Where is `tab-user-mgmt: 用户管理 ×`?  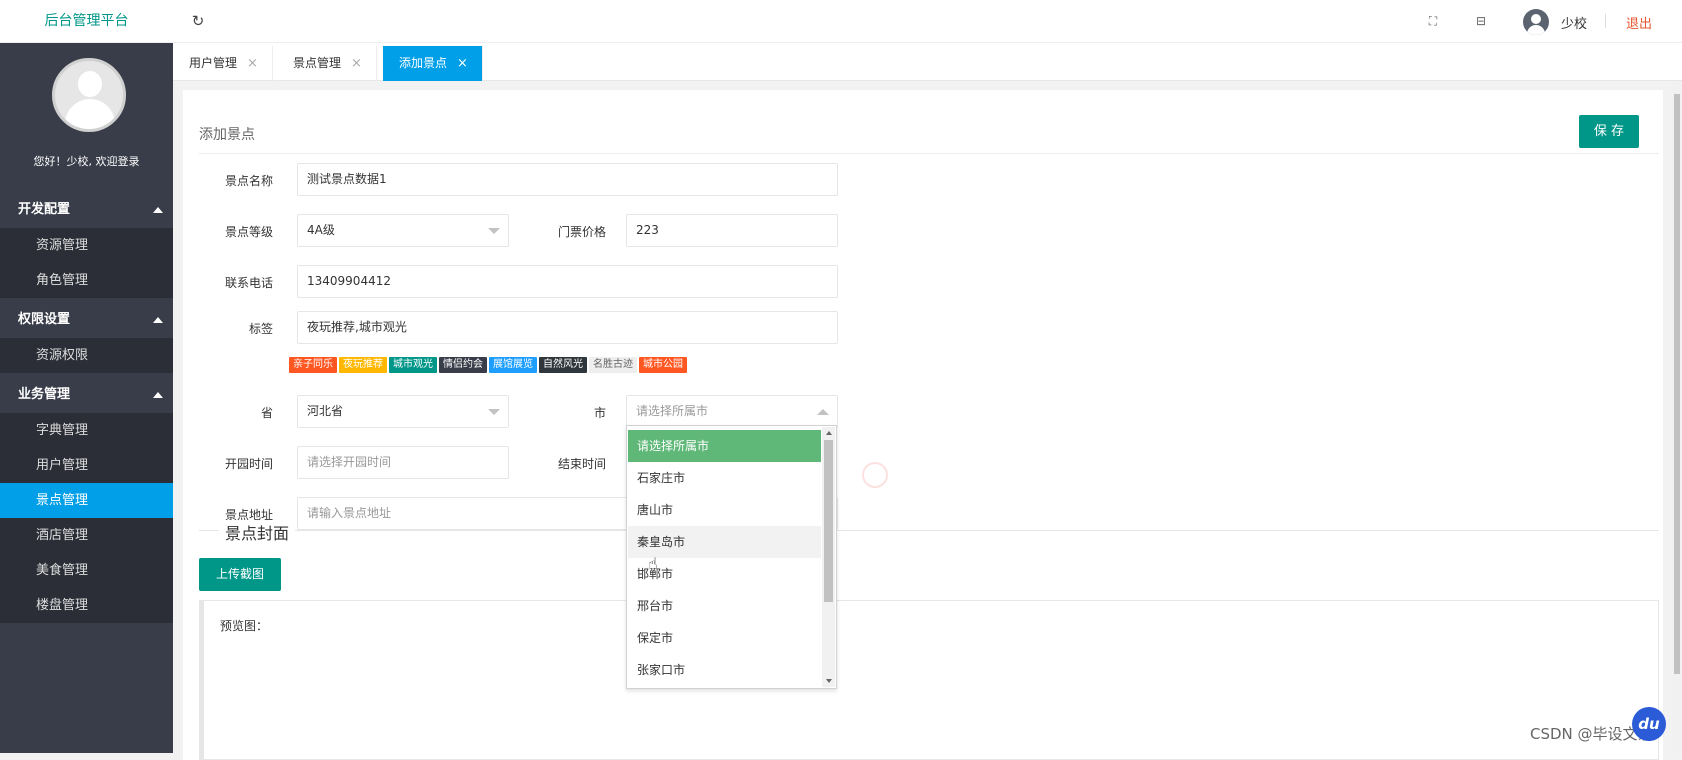
tab-user-mgmt: 用户管理 × is located at coordinates (223, 63).